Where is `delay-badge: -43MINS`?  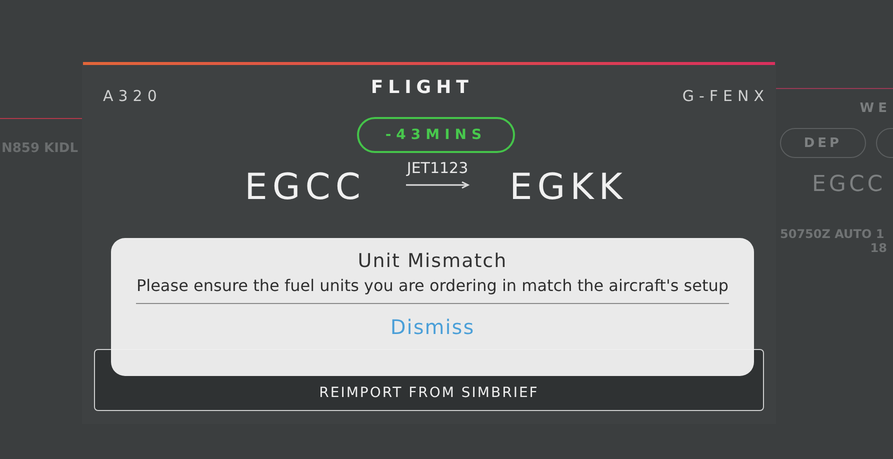 delay-badge: -43MINS is located at coordinates (436, 135).